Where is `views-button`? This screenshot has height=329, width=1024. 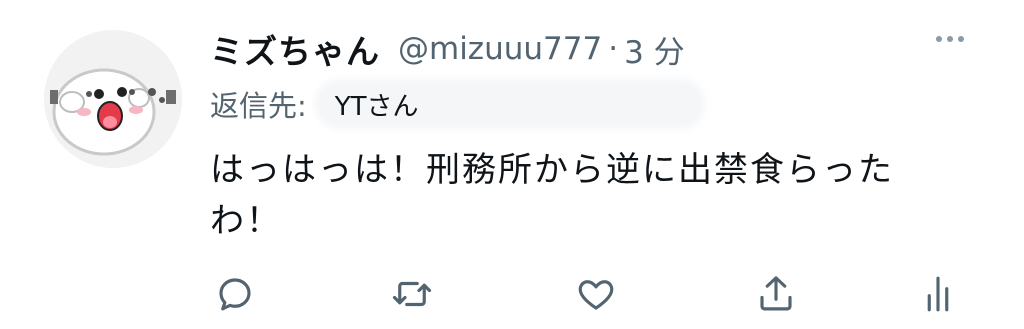 views-button is located at coordinates (938, 294).